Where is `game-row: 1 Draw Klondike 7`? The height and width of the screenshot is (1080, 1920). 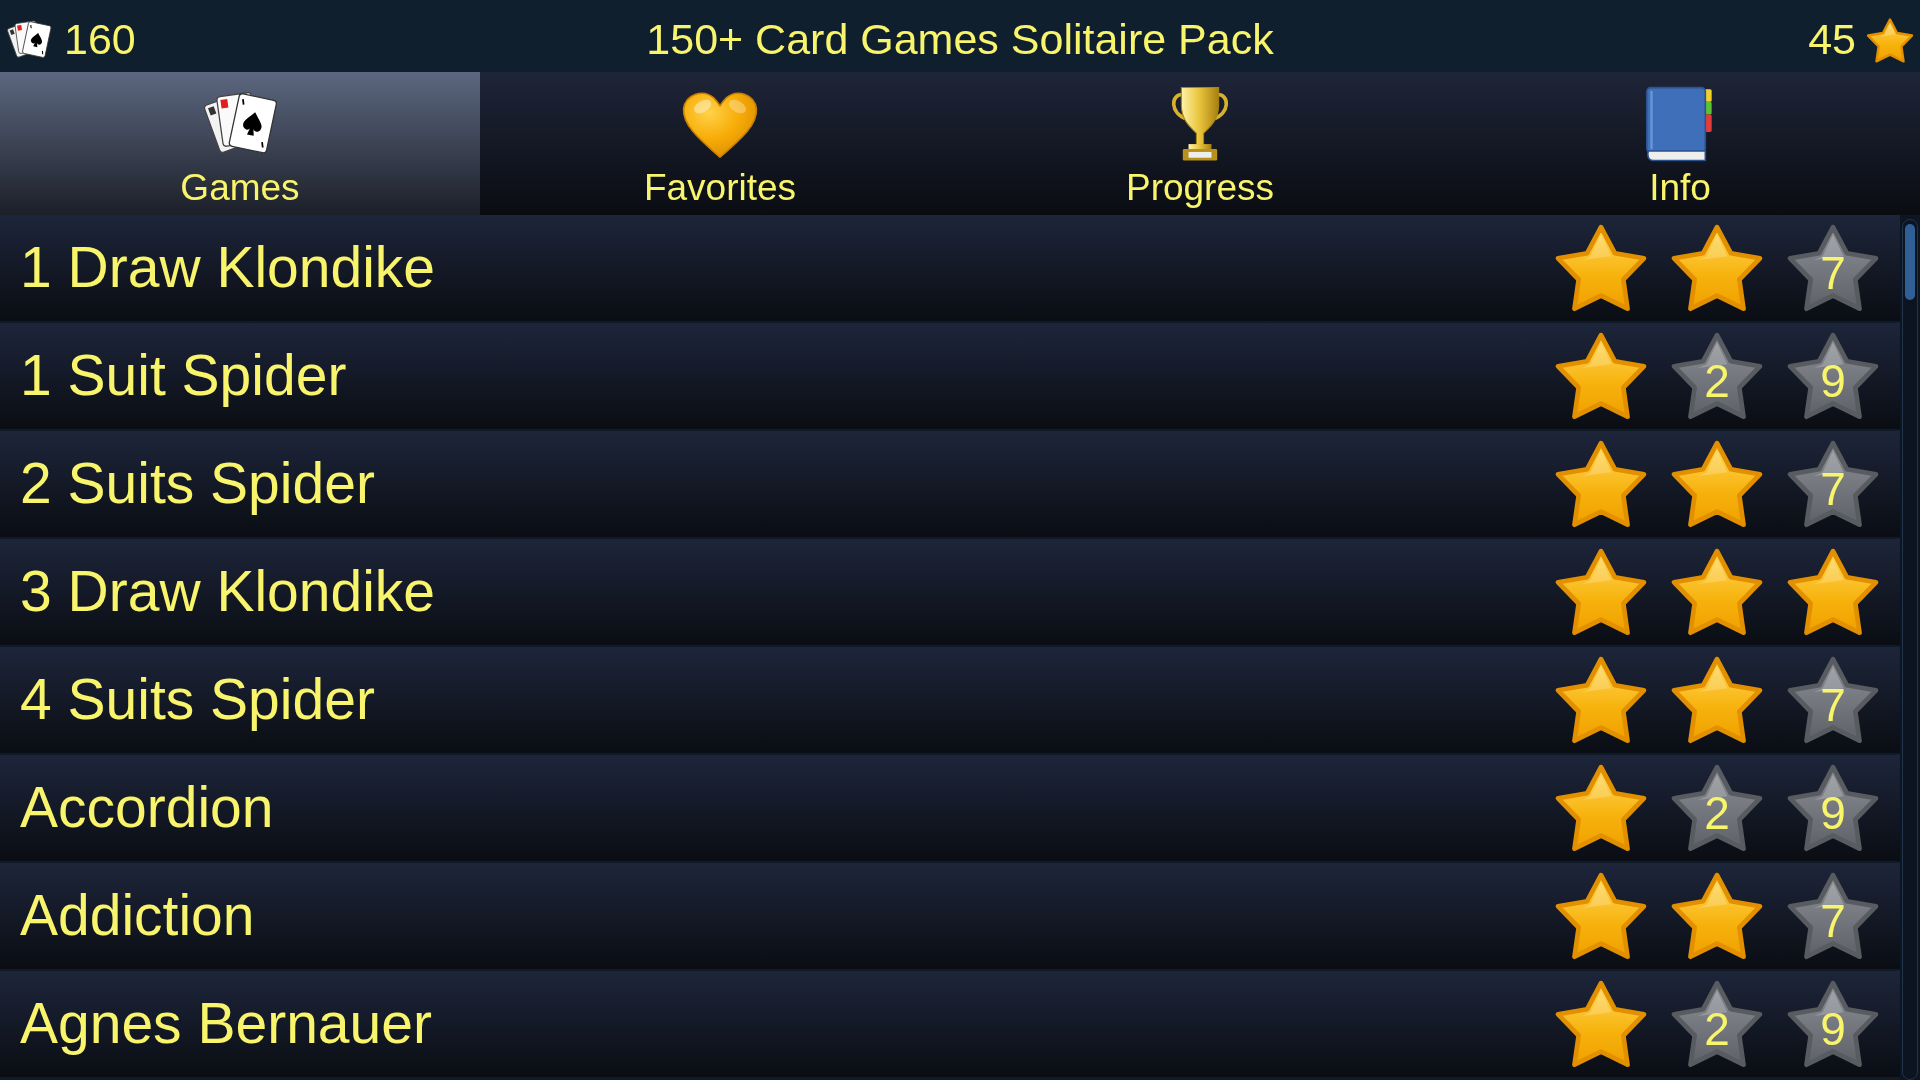
game-row: 1 Draw Klondike 7 is located at coordinates (950, 268).